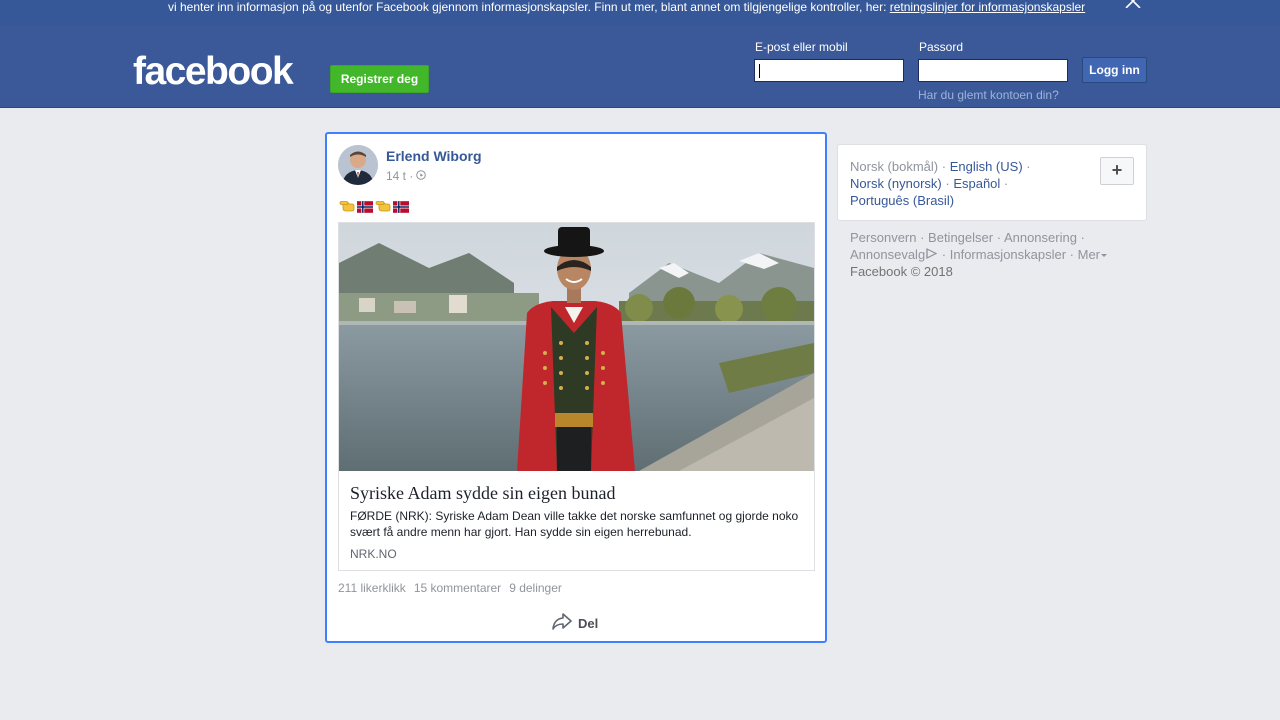 Image resolution: width=1280 pixels, height=720 pixels. What do you see at coordinates (457, 588) in the screenshot?
I see `comments-count: 15 kommentarer` at bounding box center [457, 588].